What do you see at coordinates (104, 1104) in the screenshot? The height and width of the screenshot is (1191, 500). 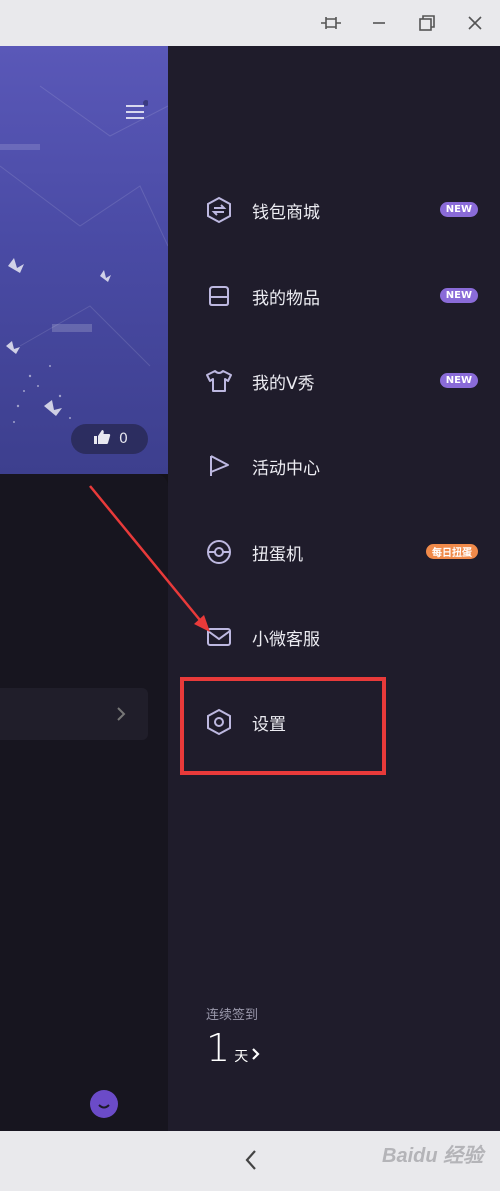 I see `avatar` at bounding box center [104, 1104].